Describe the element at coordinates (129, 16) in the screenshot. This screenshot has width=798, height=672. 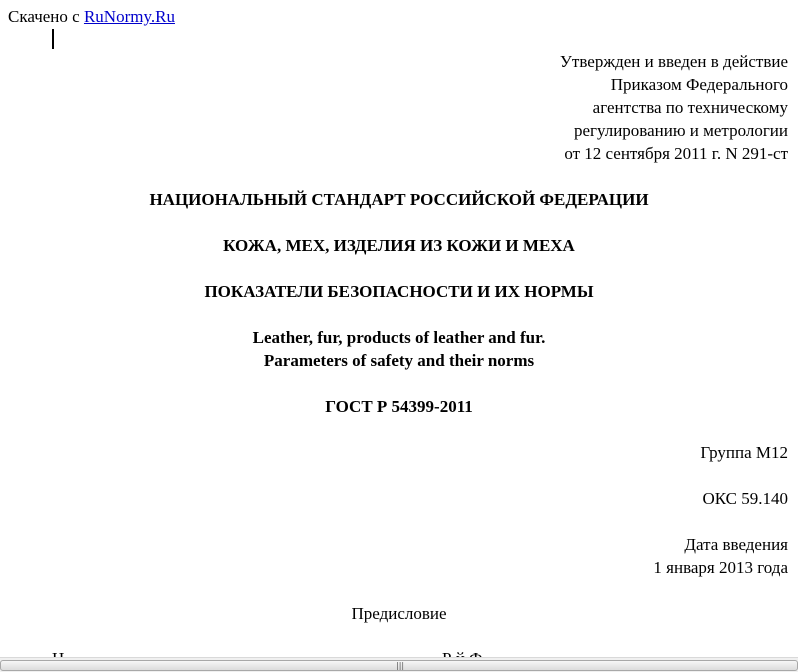
I see `runormy-link: RuNormy.Ru` at that location.